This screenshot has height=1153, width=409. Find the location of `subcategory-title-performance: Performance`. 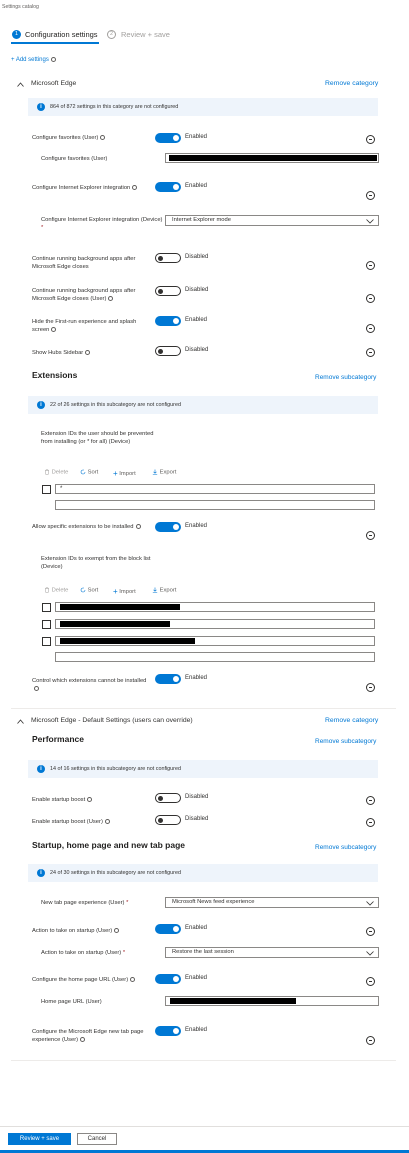

subcategory-title-performance: Performance is located at coordinates (58, 739).